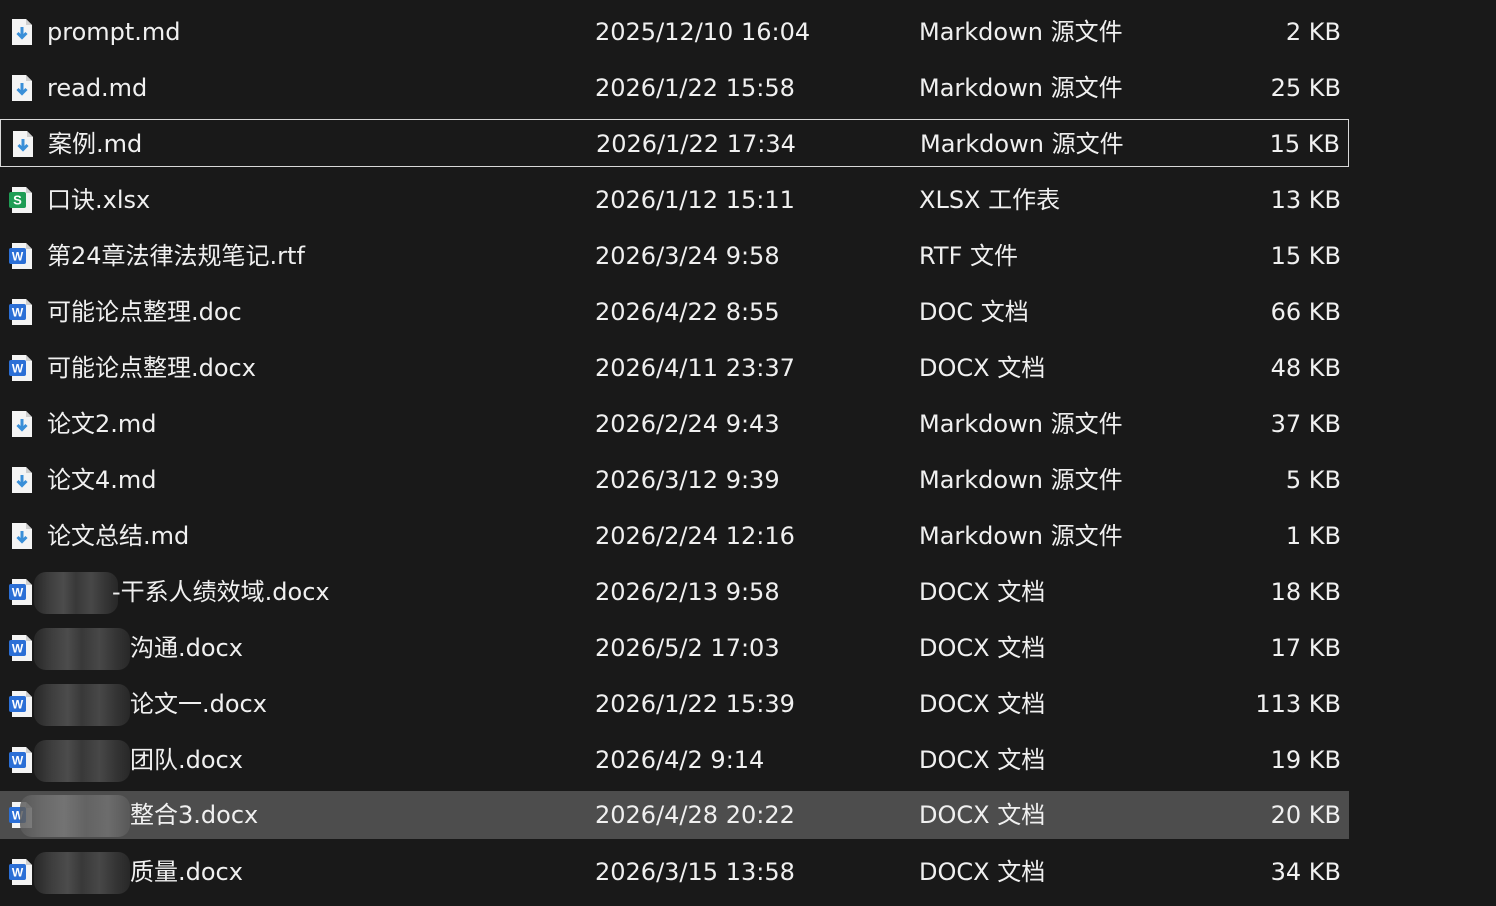 The height and width of the screenshot is (906, 1496). What do you see at coordinates (186, 872) in the screenshot?
I see `file-name: 质量.docx` at bounding box center [186, 872].